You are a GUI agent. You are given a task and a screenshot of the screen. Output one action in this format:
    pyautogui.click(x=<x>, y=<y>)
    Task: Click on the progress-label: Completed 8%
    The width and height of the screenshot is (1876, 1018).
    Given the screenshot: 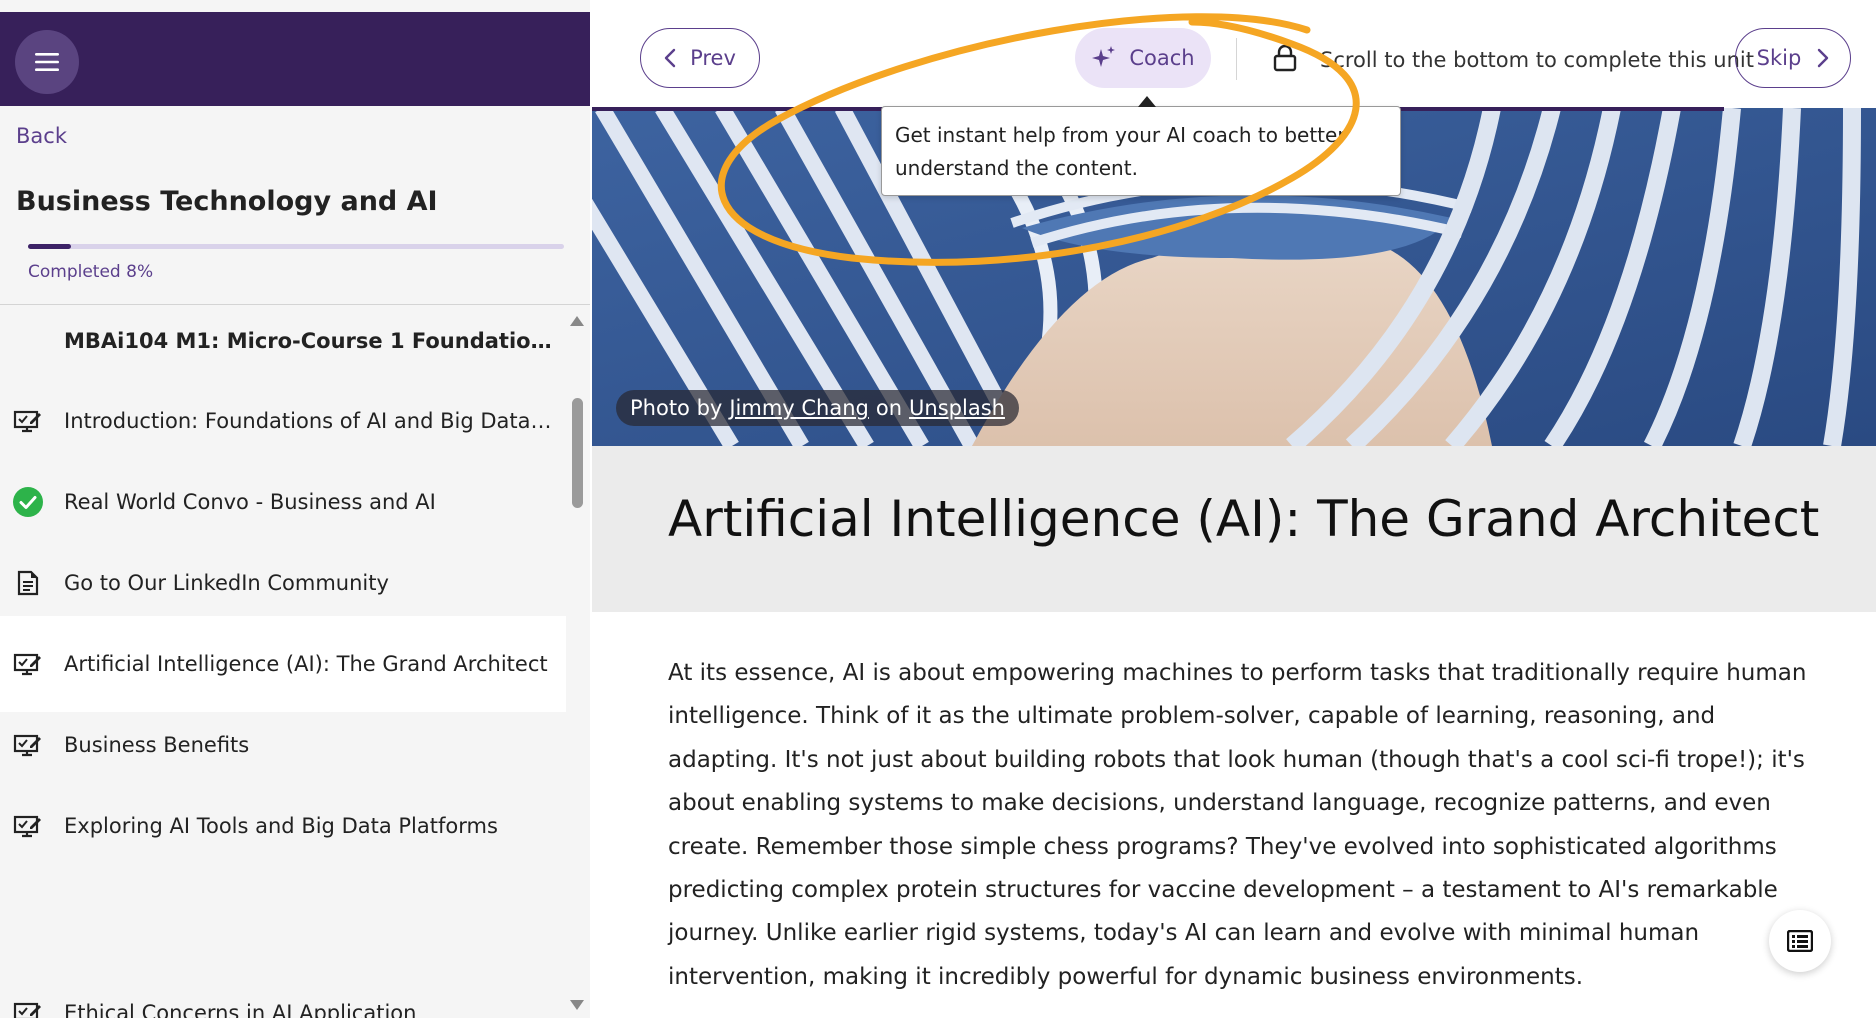 What is the action you would take?
    pyautogui.click(x=91, y=272)
    